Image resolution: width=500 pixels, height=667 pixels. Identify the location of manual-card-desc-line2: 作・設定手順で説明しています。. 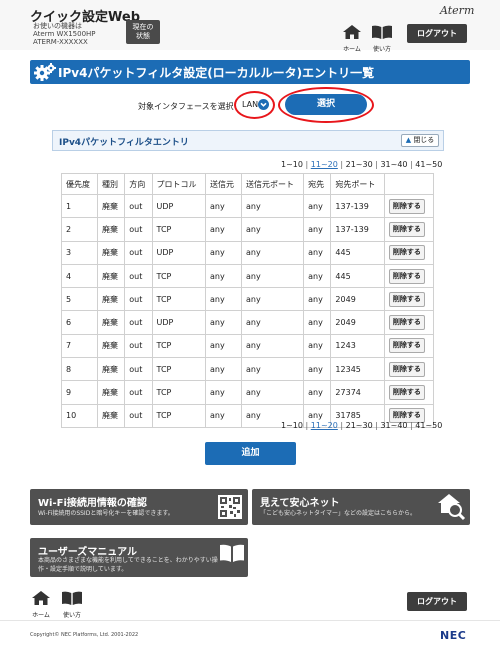
(83, 569).